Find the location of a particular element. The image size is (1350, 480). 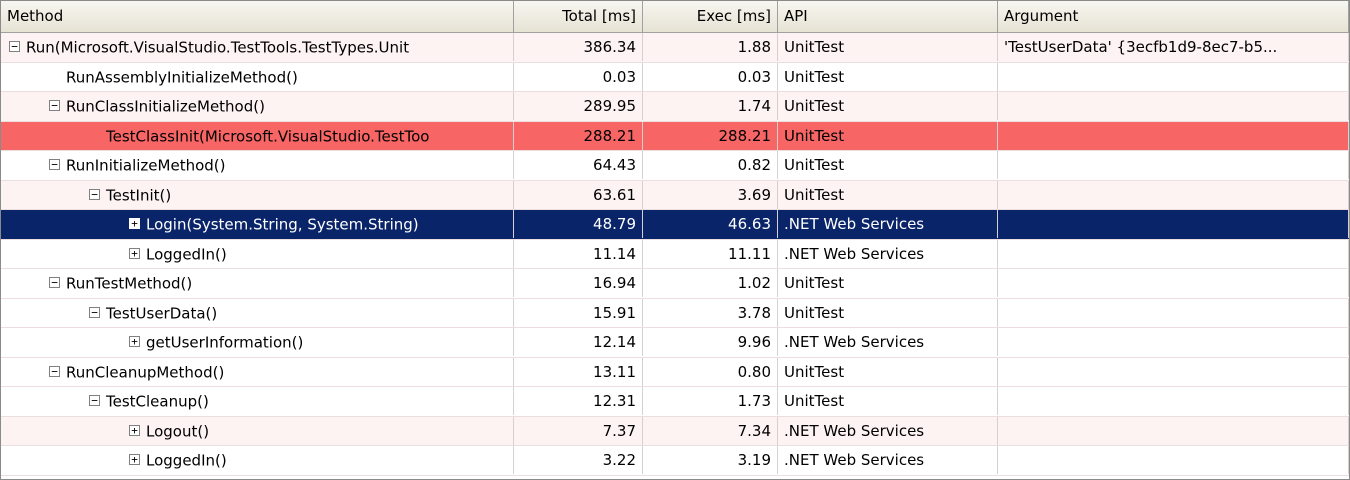

total-cell: 12.14 is located at coordinates (578, 342).